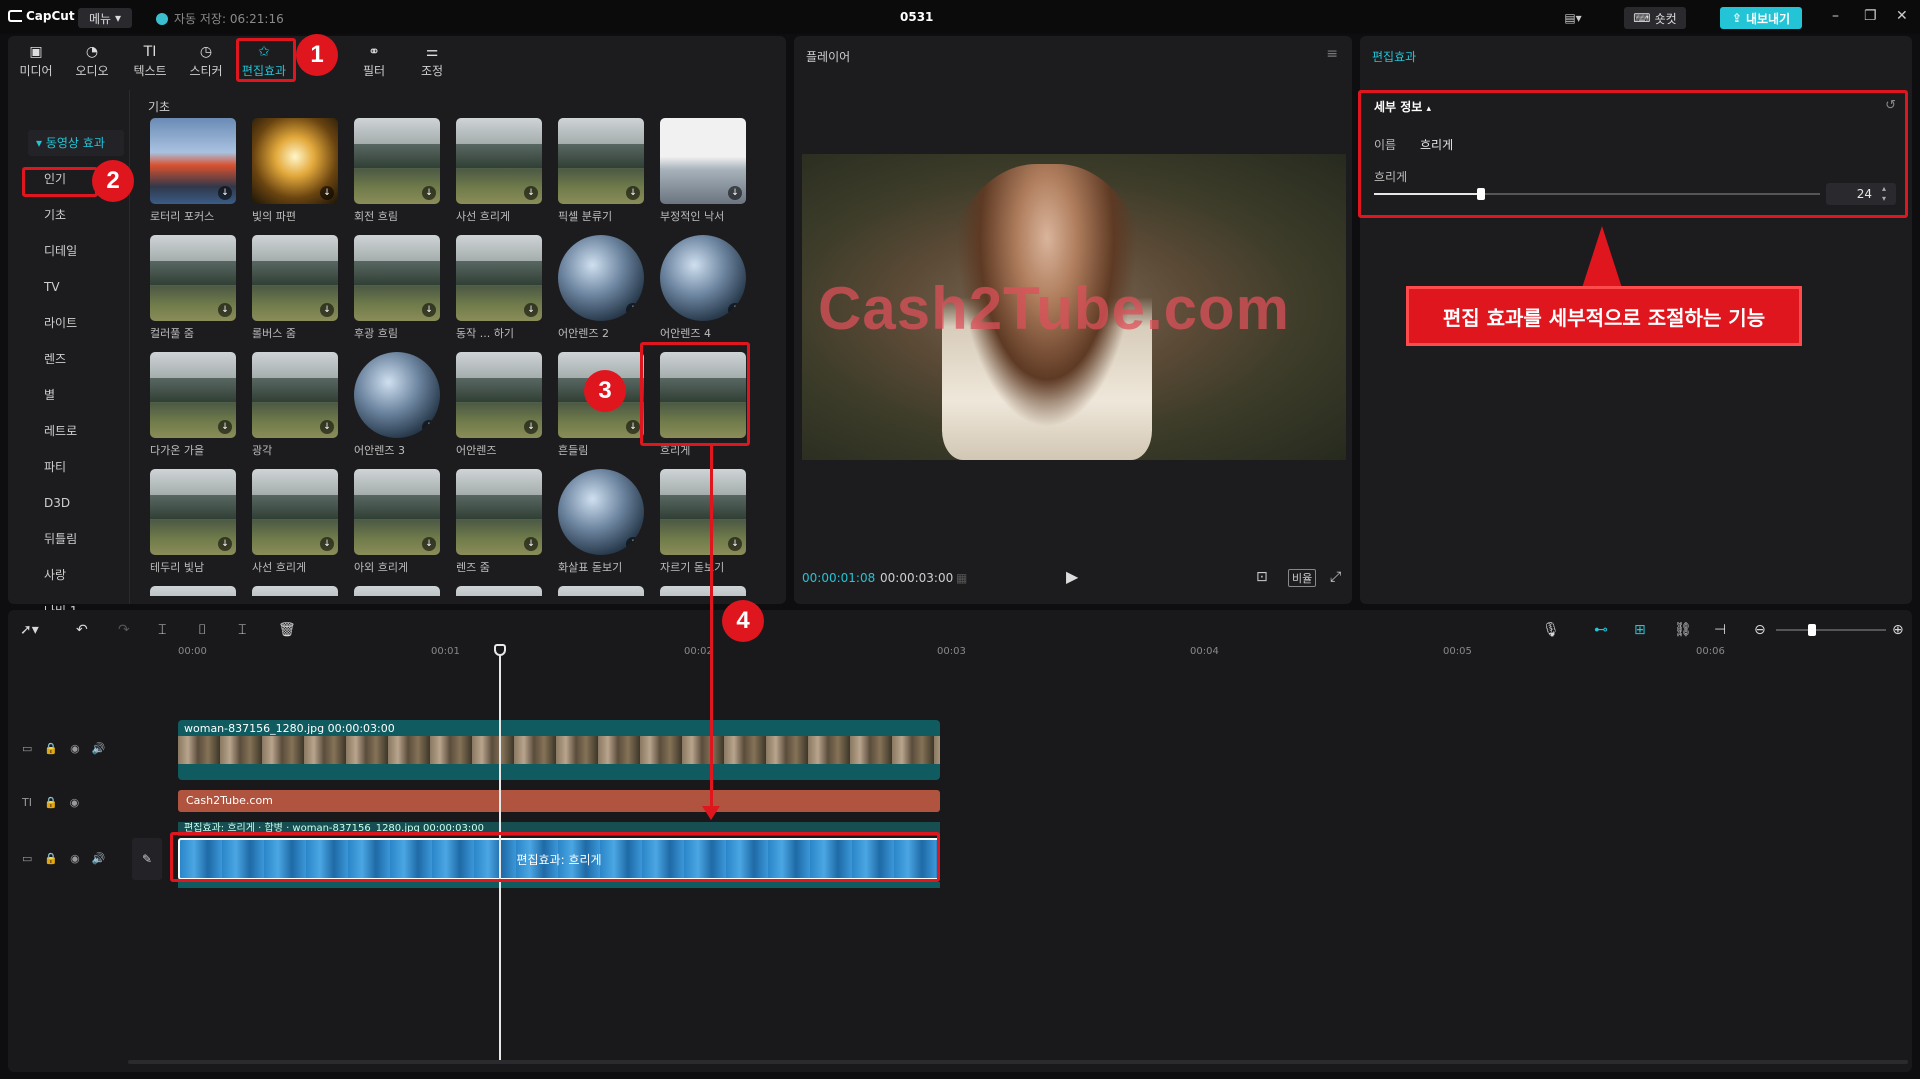  Describe the element at coordinates (559, 801) in the screenshot. I see `text-clip: Cash2Tube.com` at that location.